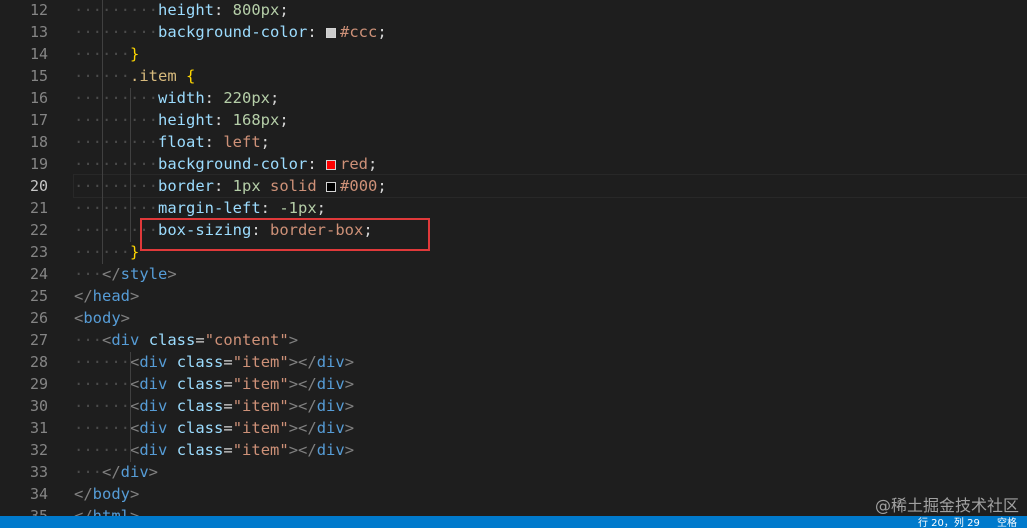 The image size is (1027, 528). What do you see at coordinates (38, 494) in the screenshot?
I see `line-number: 34` at bounding box center [38, 494].